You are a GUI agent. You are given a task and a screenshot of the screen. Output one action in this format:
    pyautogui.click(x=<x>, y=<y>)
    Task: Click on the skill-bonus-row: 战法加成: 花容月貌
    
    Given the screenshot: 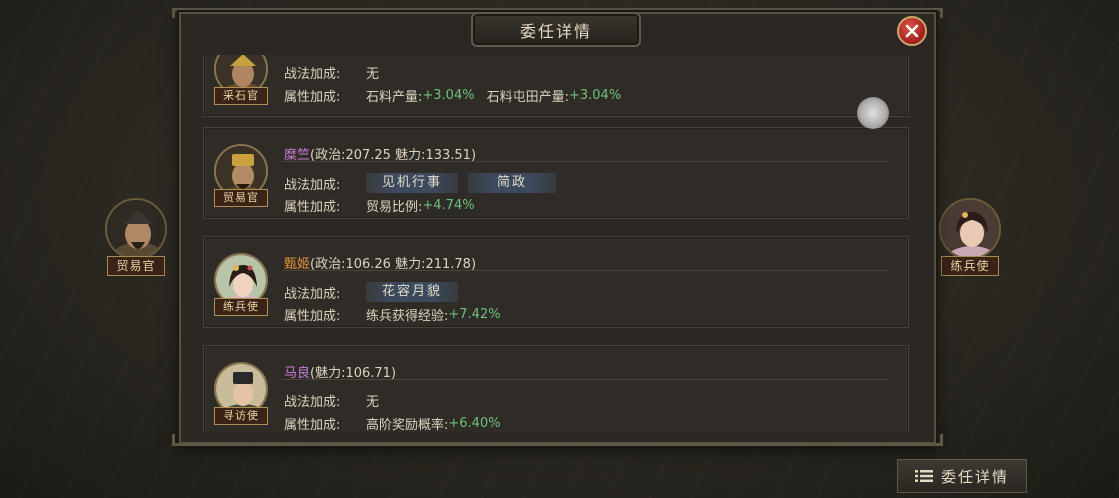 What is the action you would take?
    pyautogui.click(x=376, y=292)
    